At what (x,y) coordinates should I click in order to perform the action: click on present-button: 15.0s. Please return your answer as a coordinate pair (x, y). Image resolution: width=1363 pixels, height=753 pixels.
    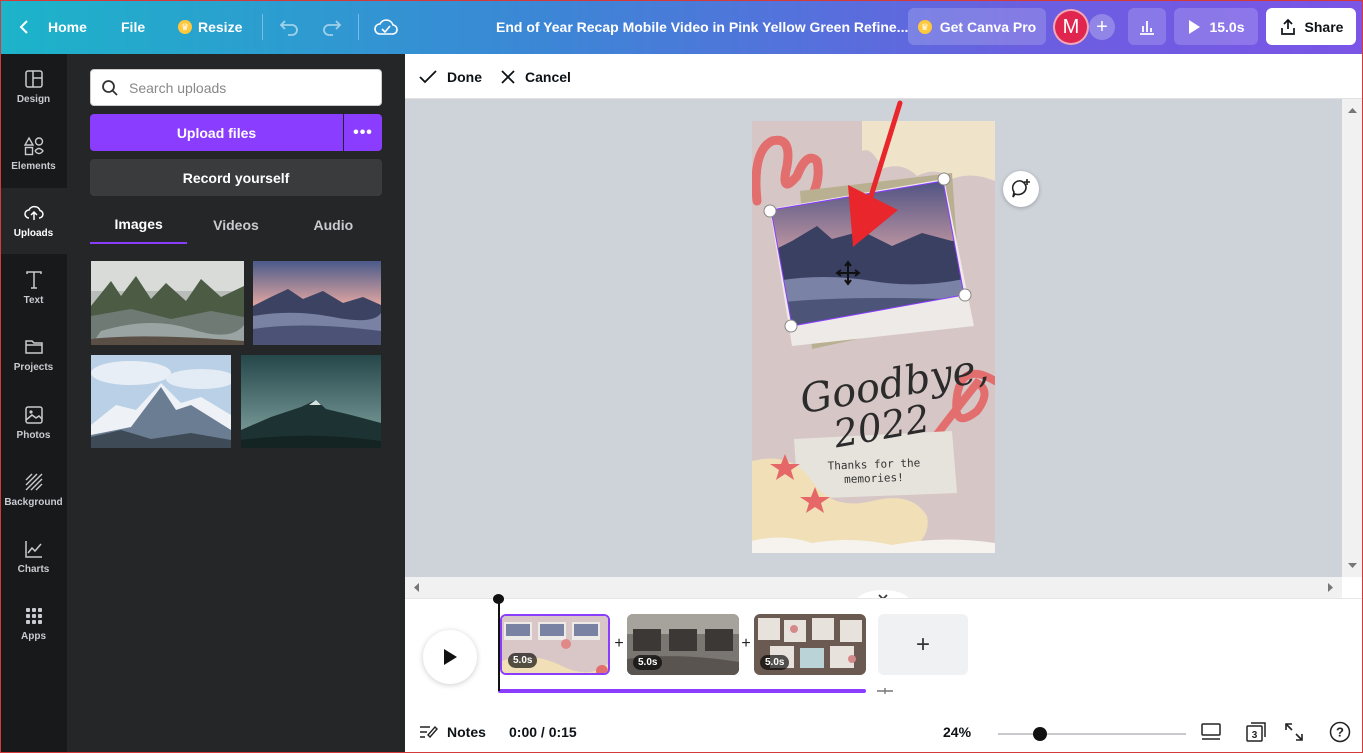
    Looking at the image, I should click on (1216, 26).